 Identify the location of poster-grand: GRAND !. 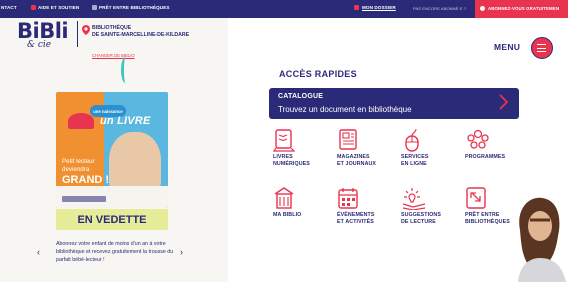
(86, 180).